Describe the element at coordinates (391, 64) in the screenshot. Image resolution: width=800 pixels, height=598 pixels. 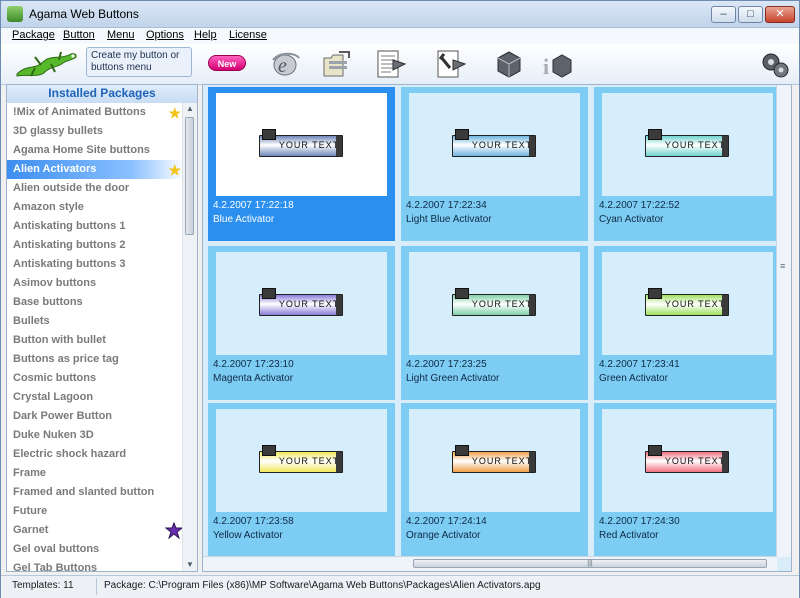
I see `button-script-icon` at that location.